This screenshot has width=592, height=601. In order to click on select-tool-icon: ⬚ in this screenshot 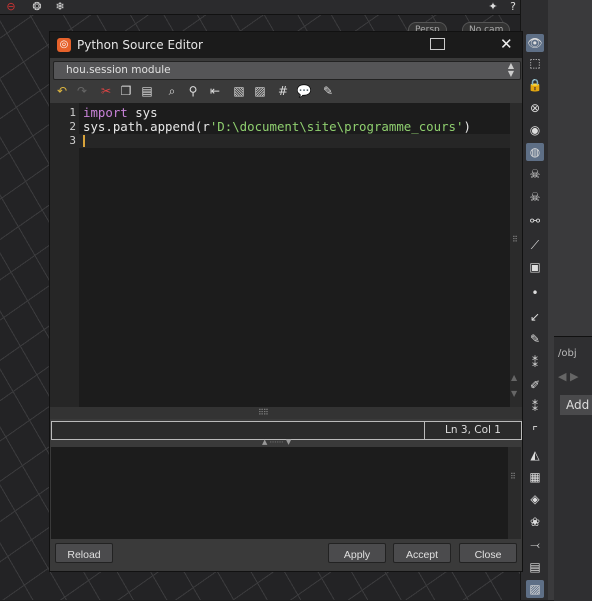, I will do `click(535, 63)`.